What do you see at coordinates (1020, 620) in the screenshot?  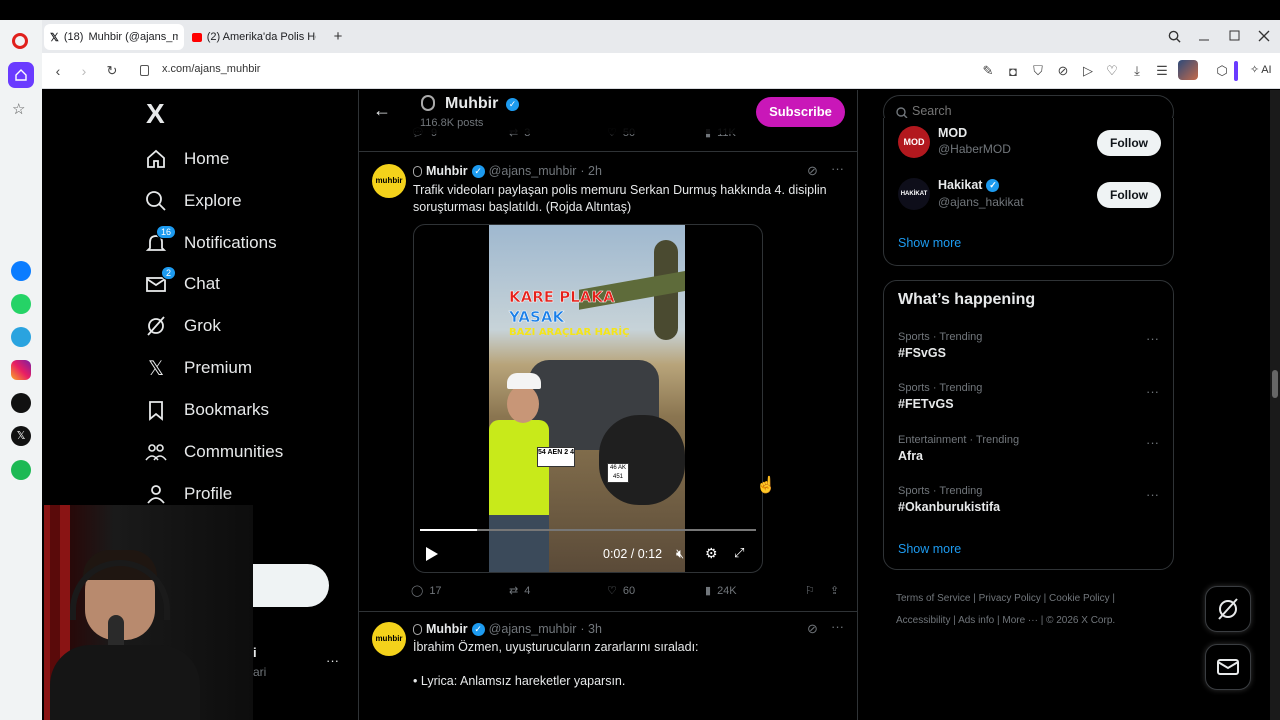 I see `footer-more: More ···` at bounding box center [1020, 620].